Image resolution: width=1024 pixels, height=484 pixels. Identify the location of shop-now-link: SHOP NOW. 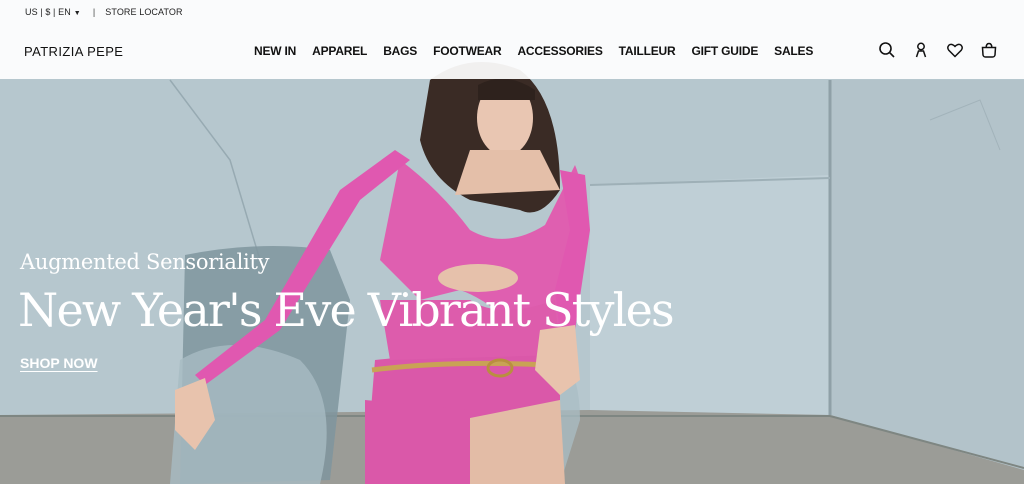
(59, 363).